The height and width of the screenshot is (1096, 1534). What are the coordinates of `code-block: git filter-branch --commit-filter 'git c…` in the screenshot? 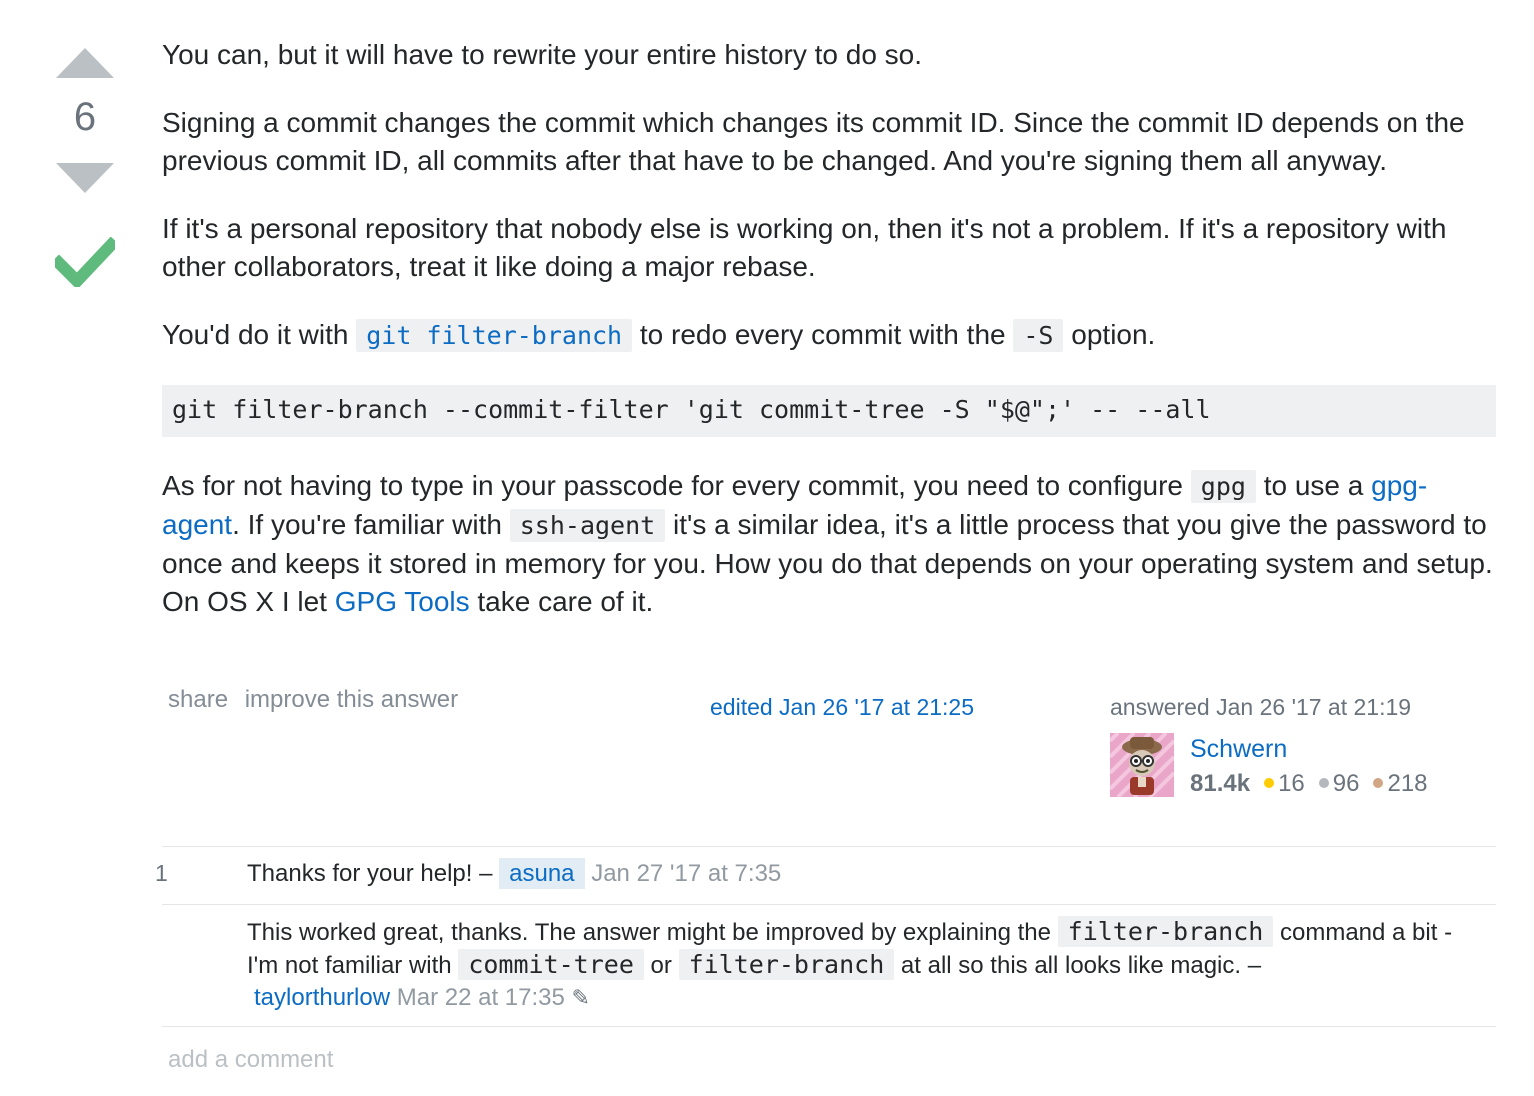 It's located at (829, 411).